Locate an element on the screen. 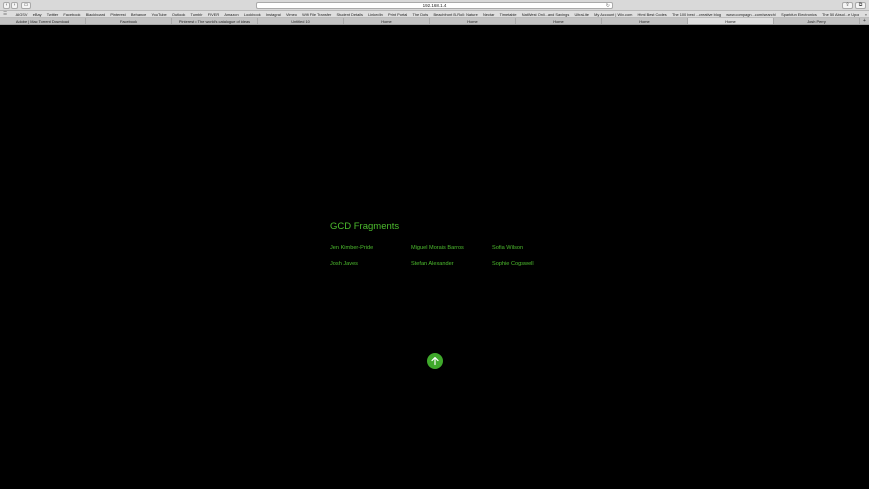 The height and width of the screenshot is (489, 869). browser-tab: Adobe | Mac Torrent Download is located at coordinates (43, 21).